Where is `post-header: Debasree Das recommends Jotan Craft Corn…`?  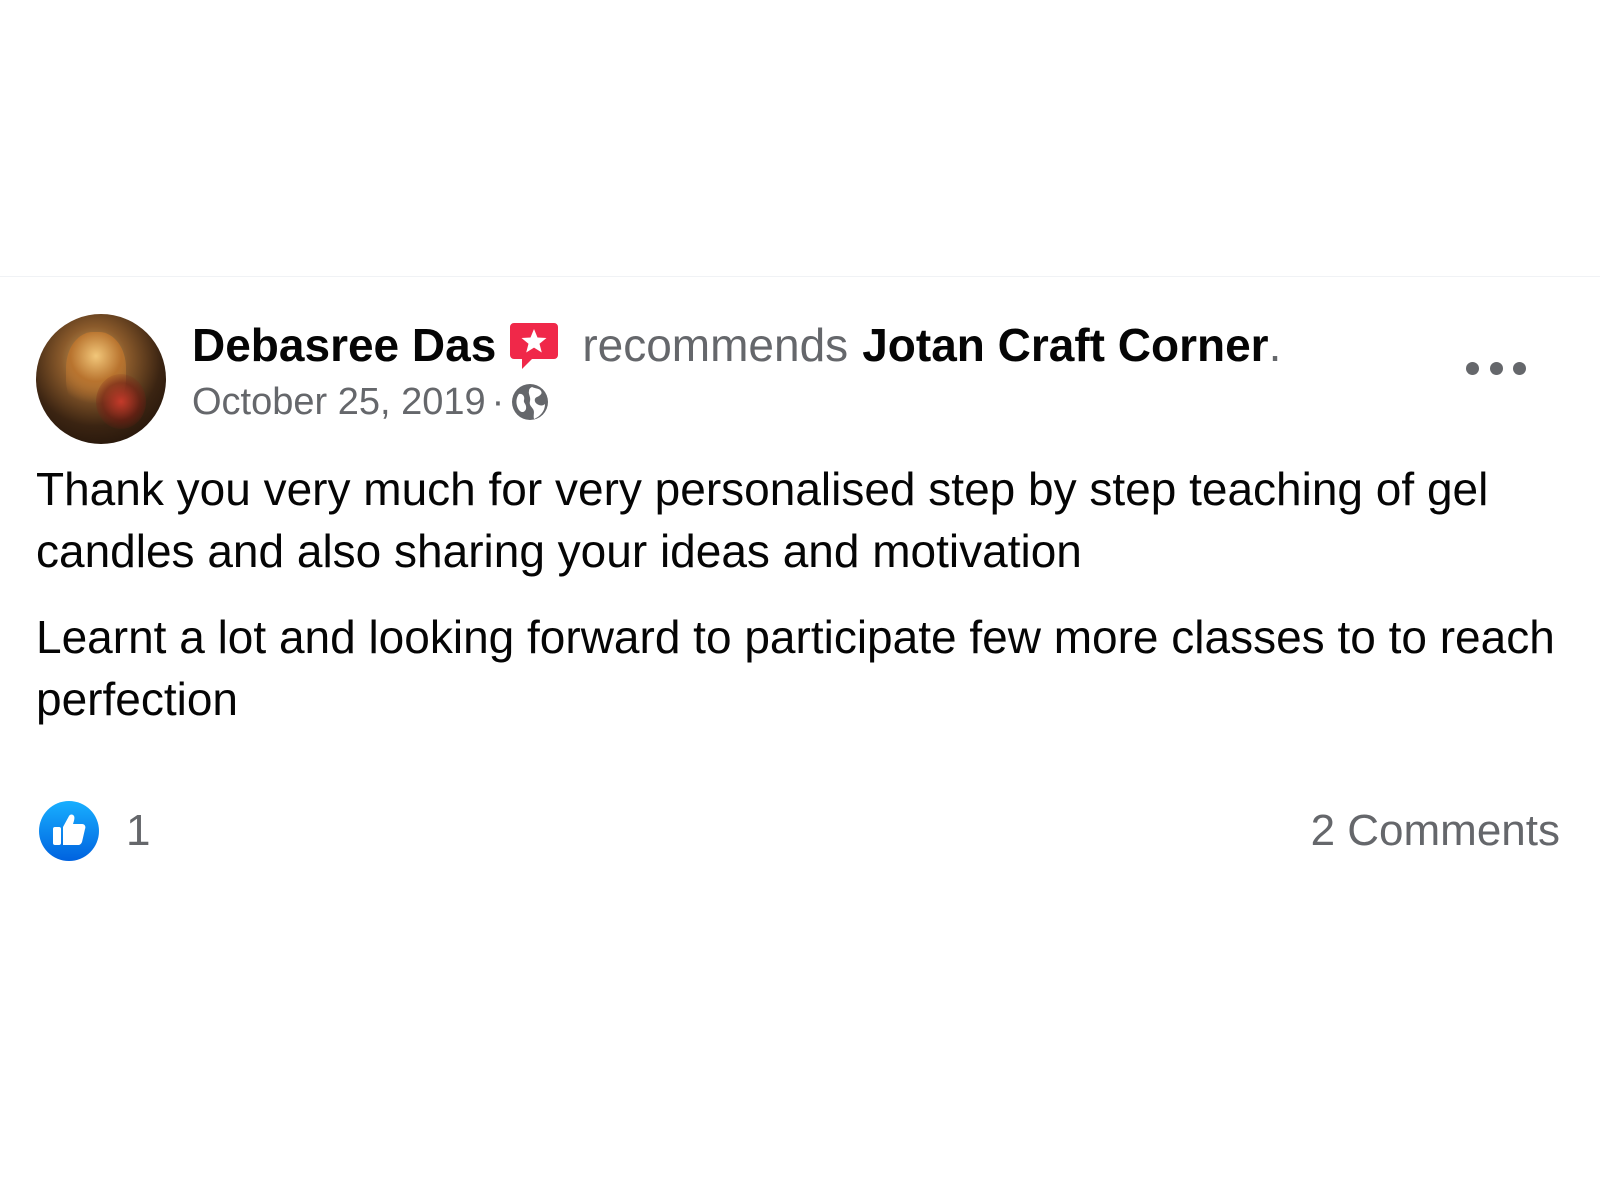 post-header: Debasree Das recommends Jotan Craft Corn… is located at coordinates (658, 379).